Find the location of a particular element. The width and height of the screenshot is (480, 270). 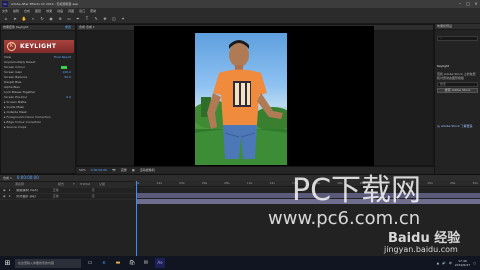

edge-browser-icon: e is located at coordinates (104, 263).